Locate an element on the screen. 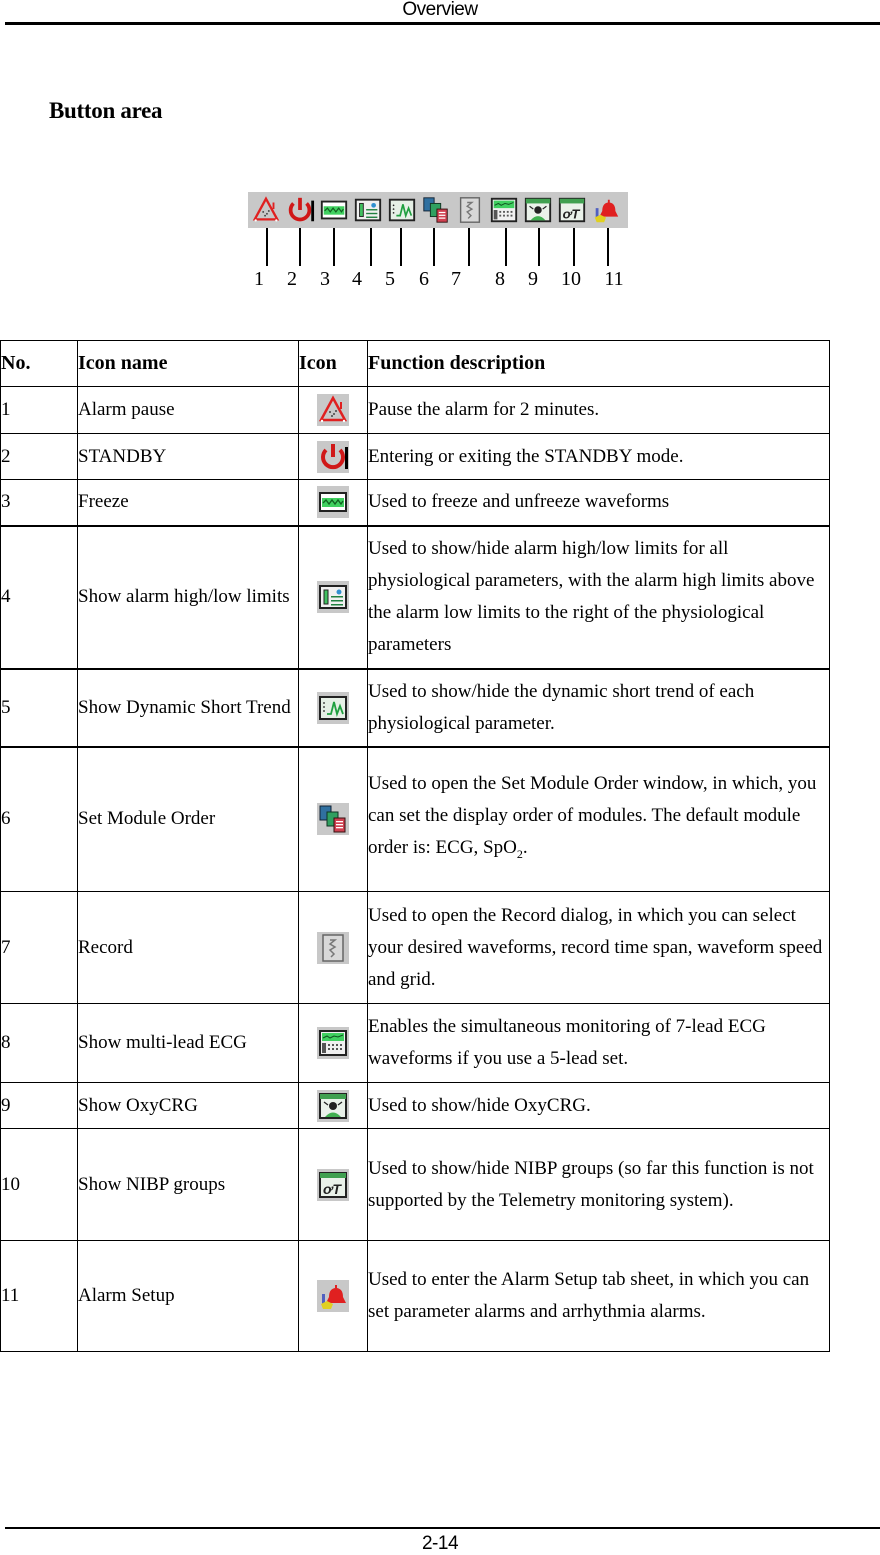 Image resolution: width=880 pixels, height=1555 pixels. toolbar-button-alarm-limits is located at coordinates (368, 210).